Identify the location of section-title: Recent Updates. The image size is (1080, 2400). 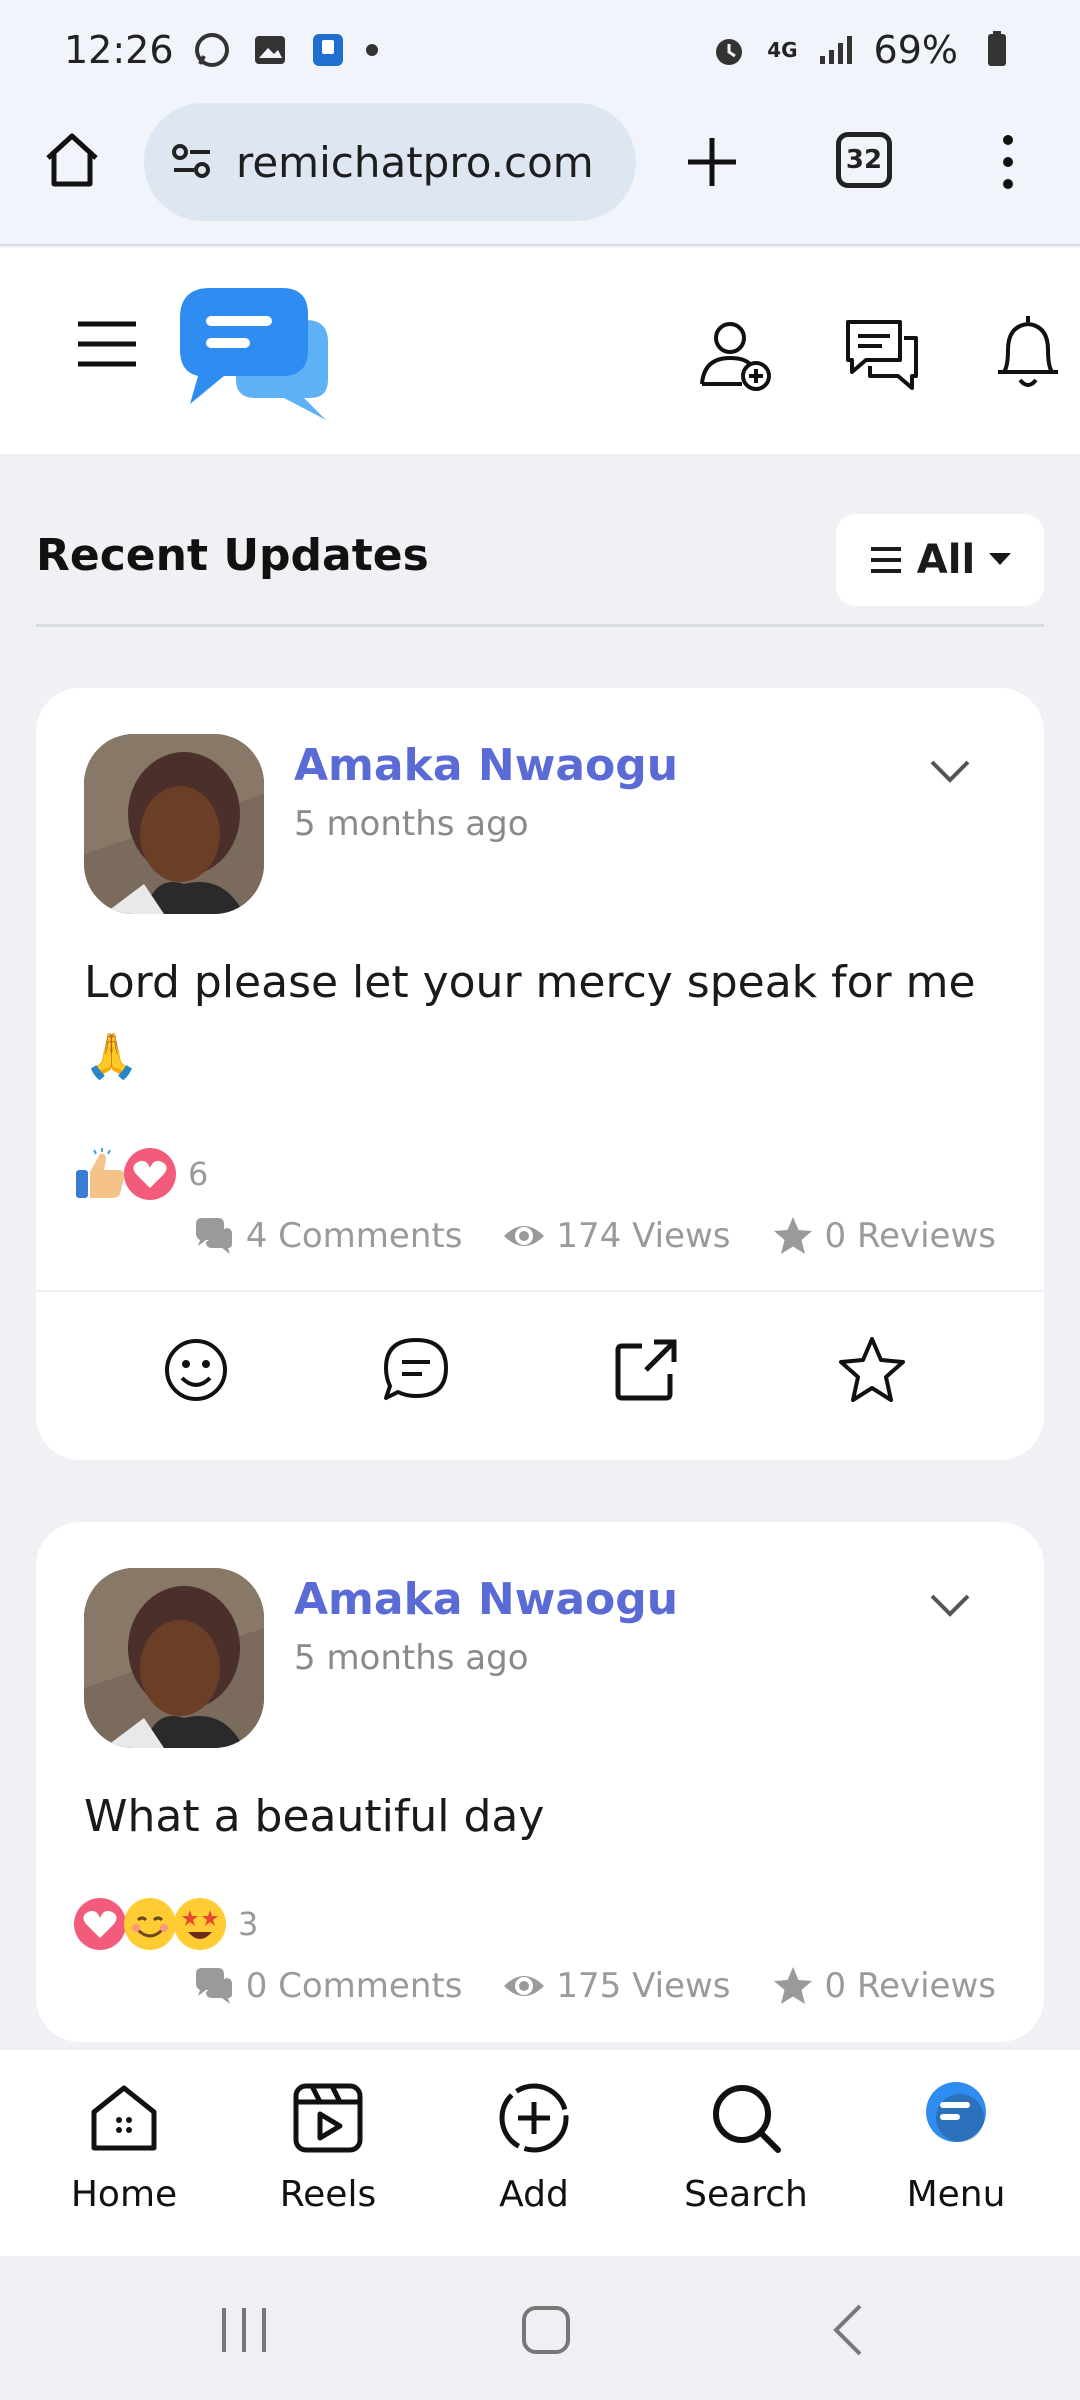
(232, 555).